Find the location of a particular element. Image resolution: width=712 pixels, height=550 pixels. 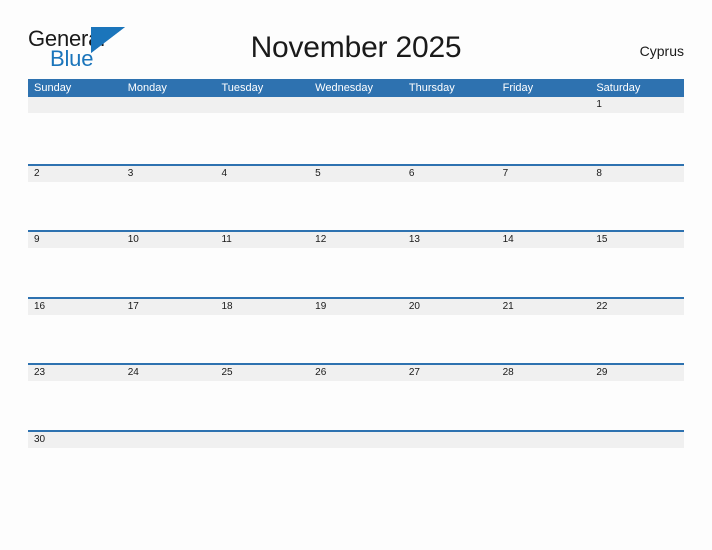

day-cell: 24 is located at coordinates (169, 373).